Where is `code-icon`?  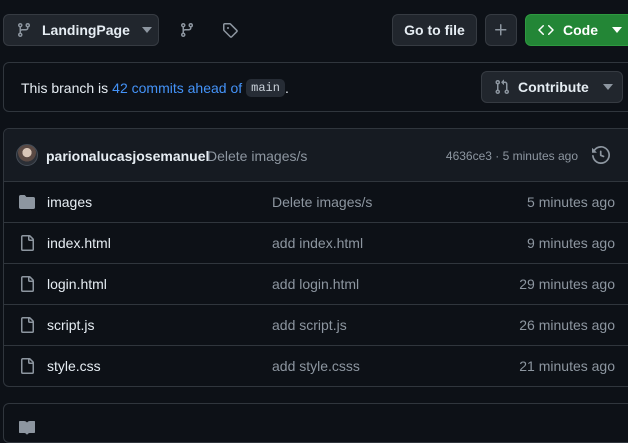 code-icon is located at coordinates (546, 30).